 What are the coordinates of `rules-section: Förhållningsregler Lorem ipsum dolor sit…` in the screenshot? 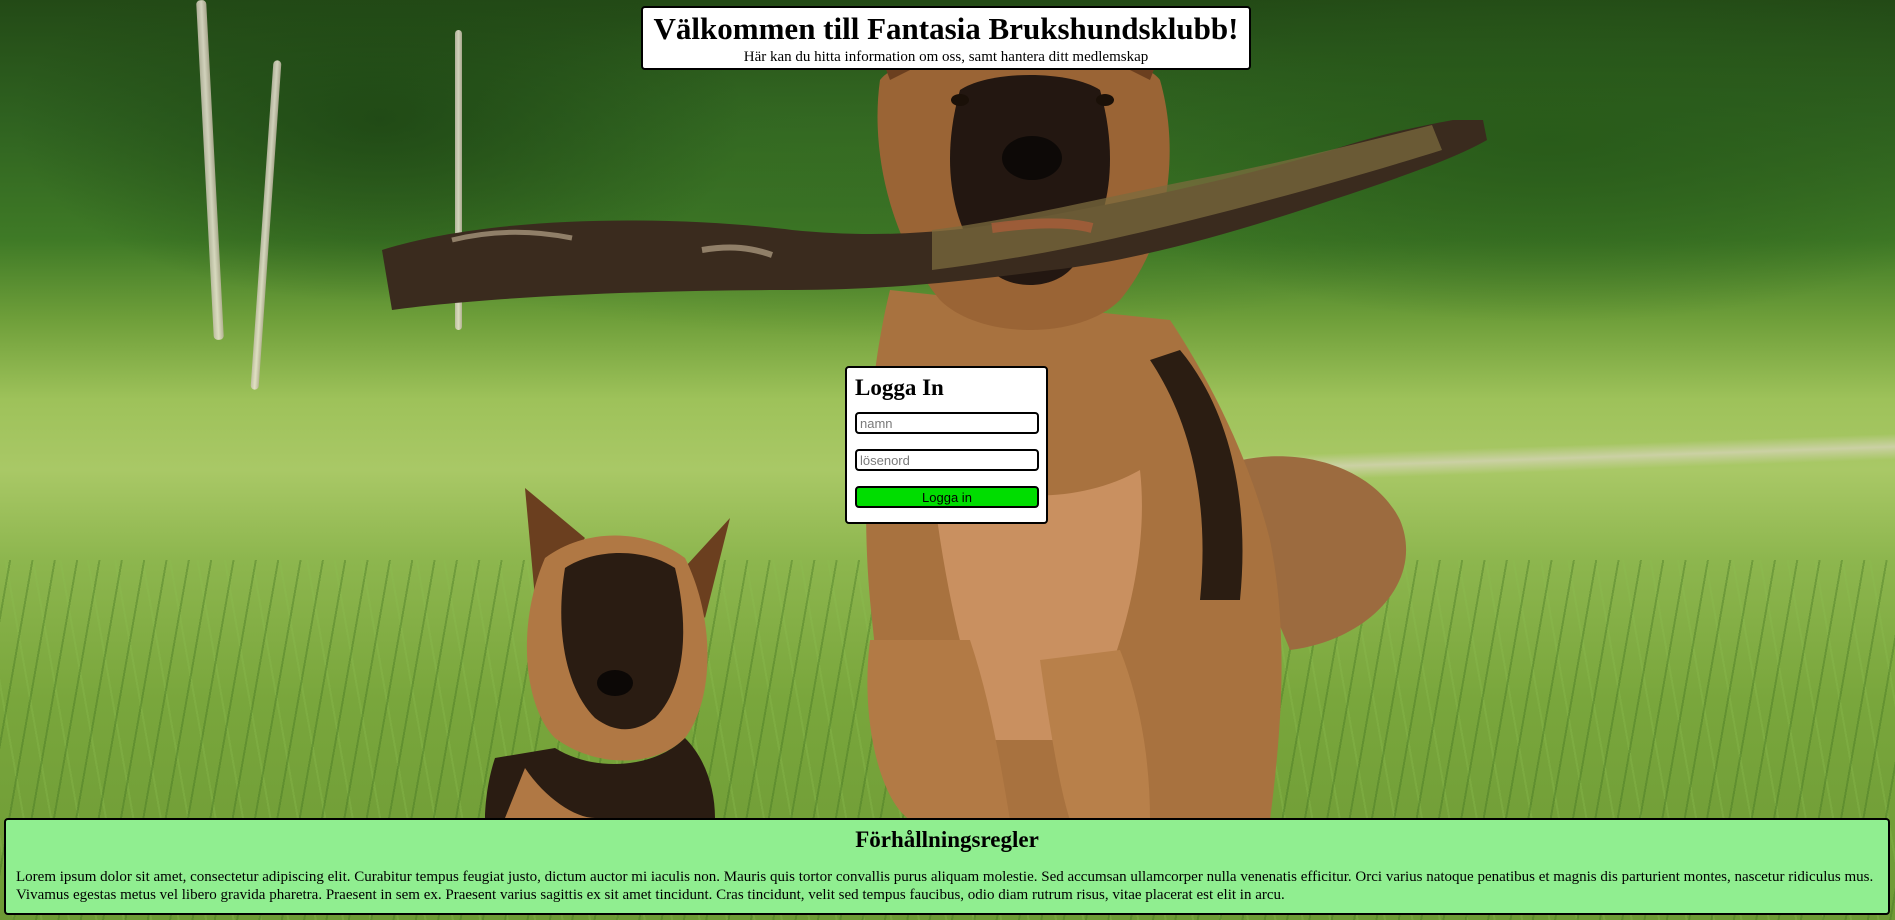 It's located at (947, 866).